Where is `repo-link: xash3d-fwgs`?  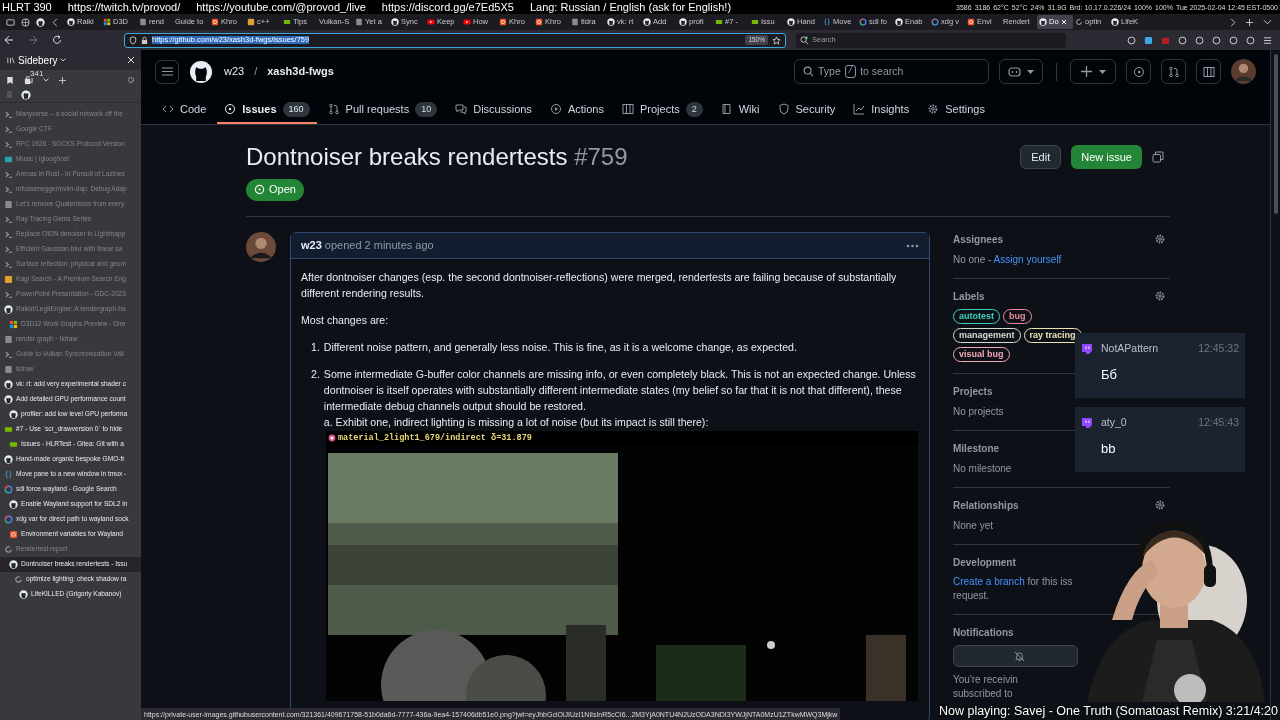
repo-link: xash3d-fwgs is located at coordinates (300, 71).